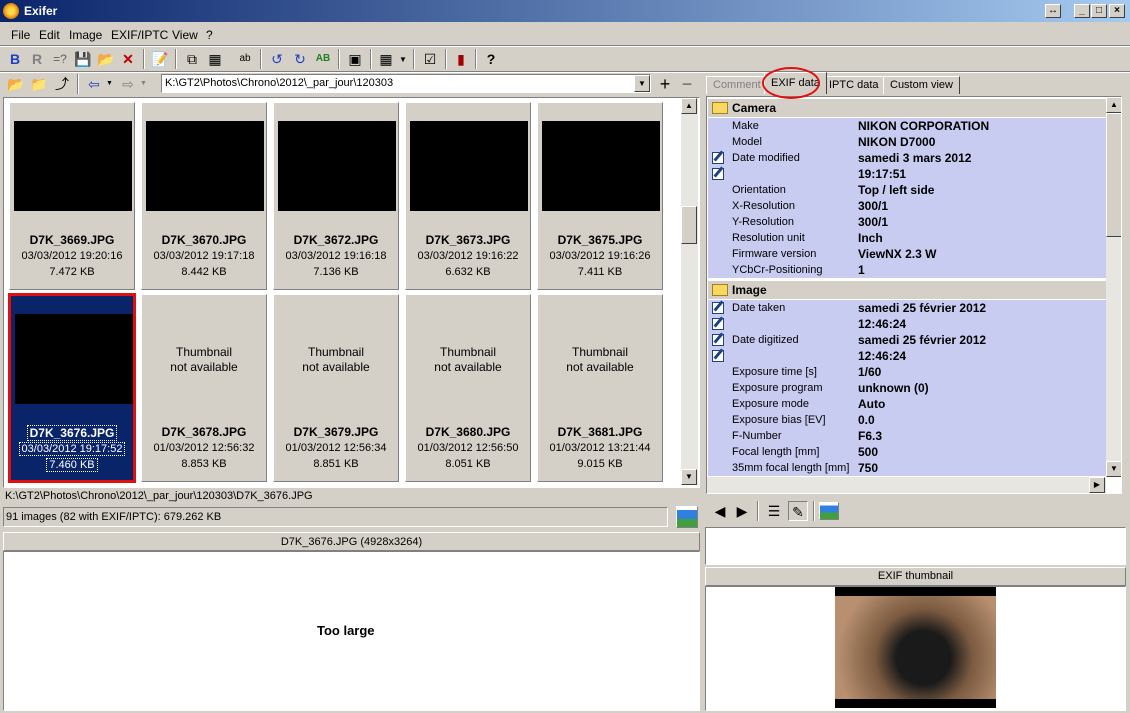 This screenshot has height=713, width=1130. Describe the element at coordinates (907, 158) in the screenshot. I see `exif-row: Date modified samedi 3 mars 2012` at that location.